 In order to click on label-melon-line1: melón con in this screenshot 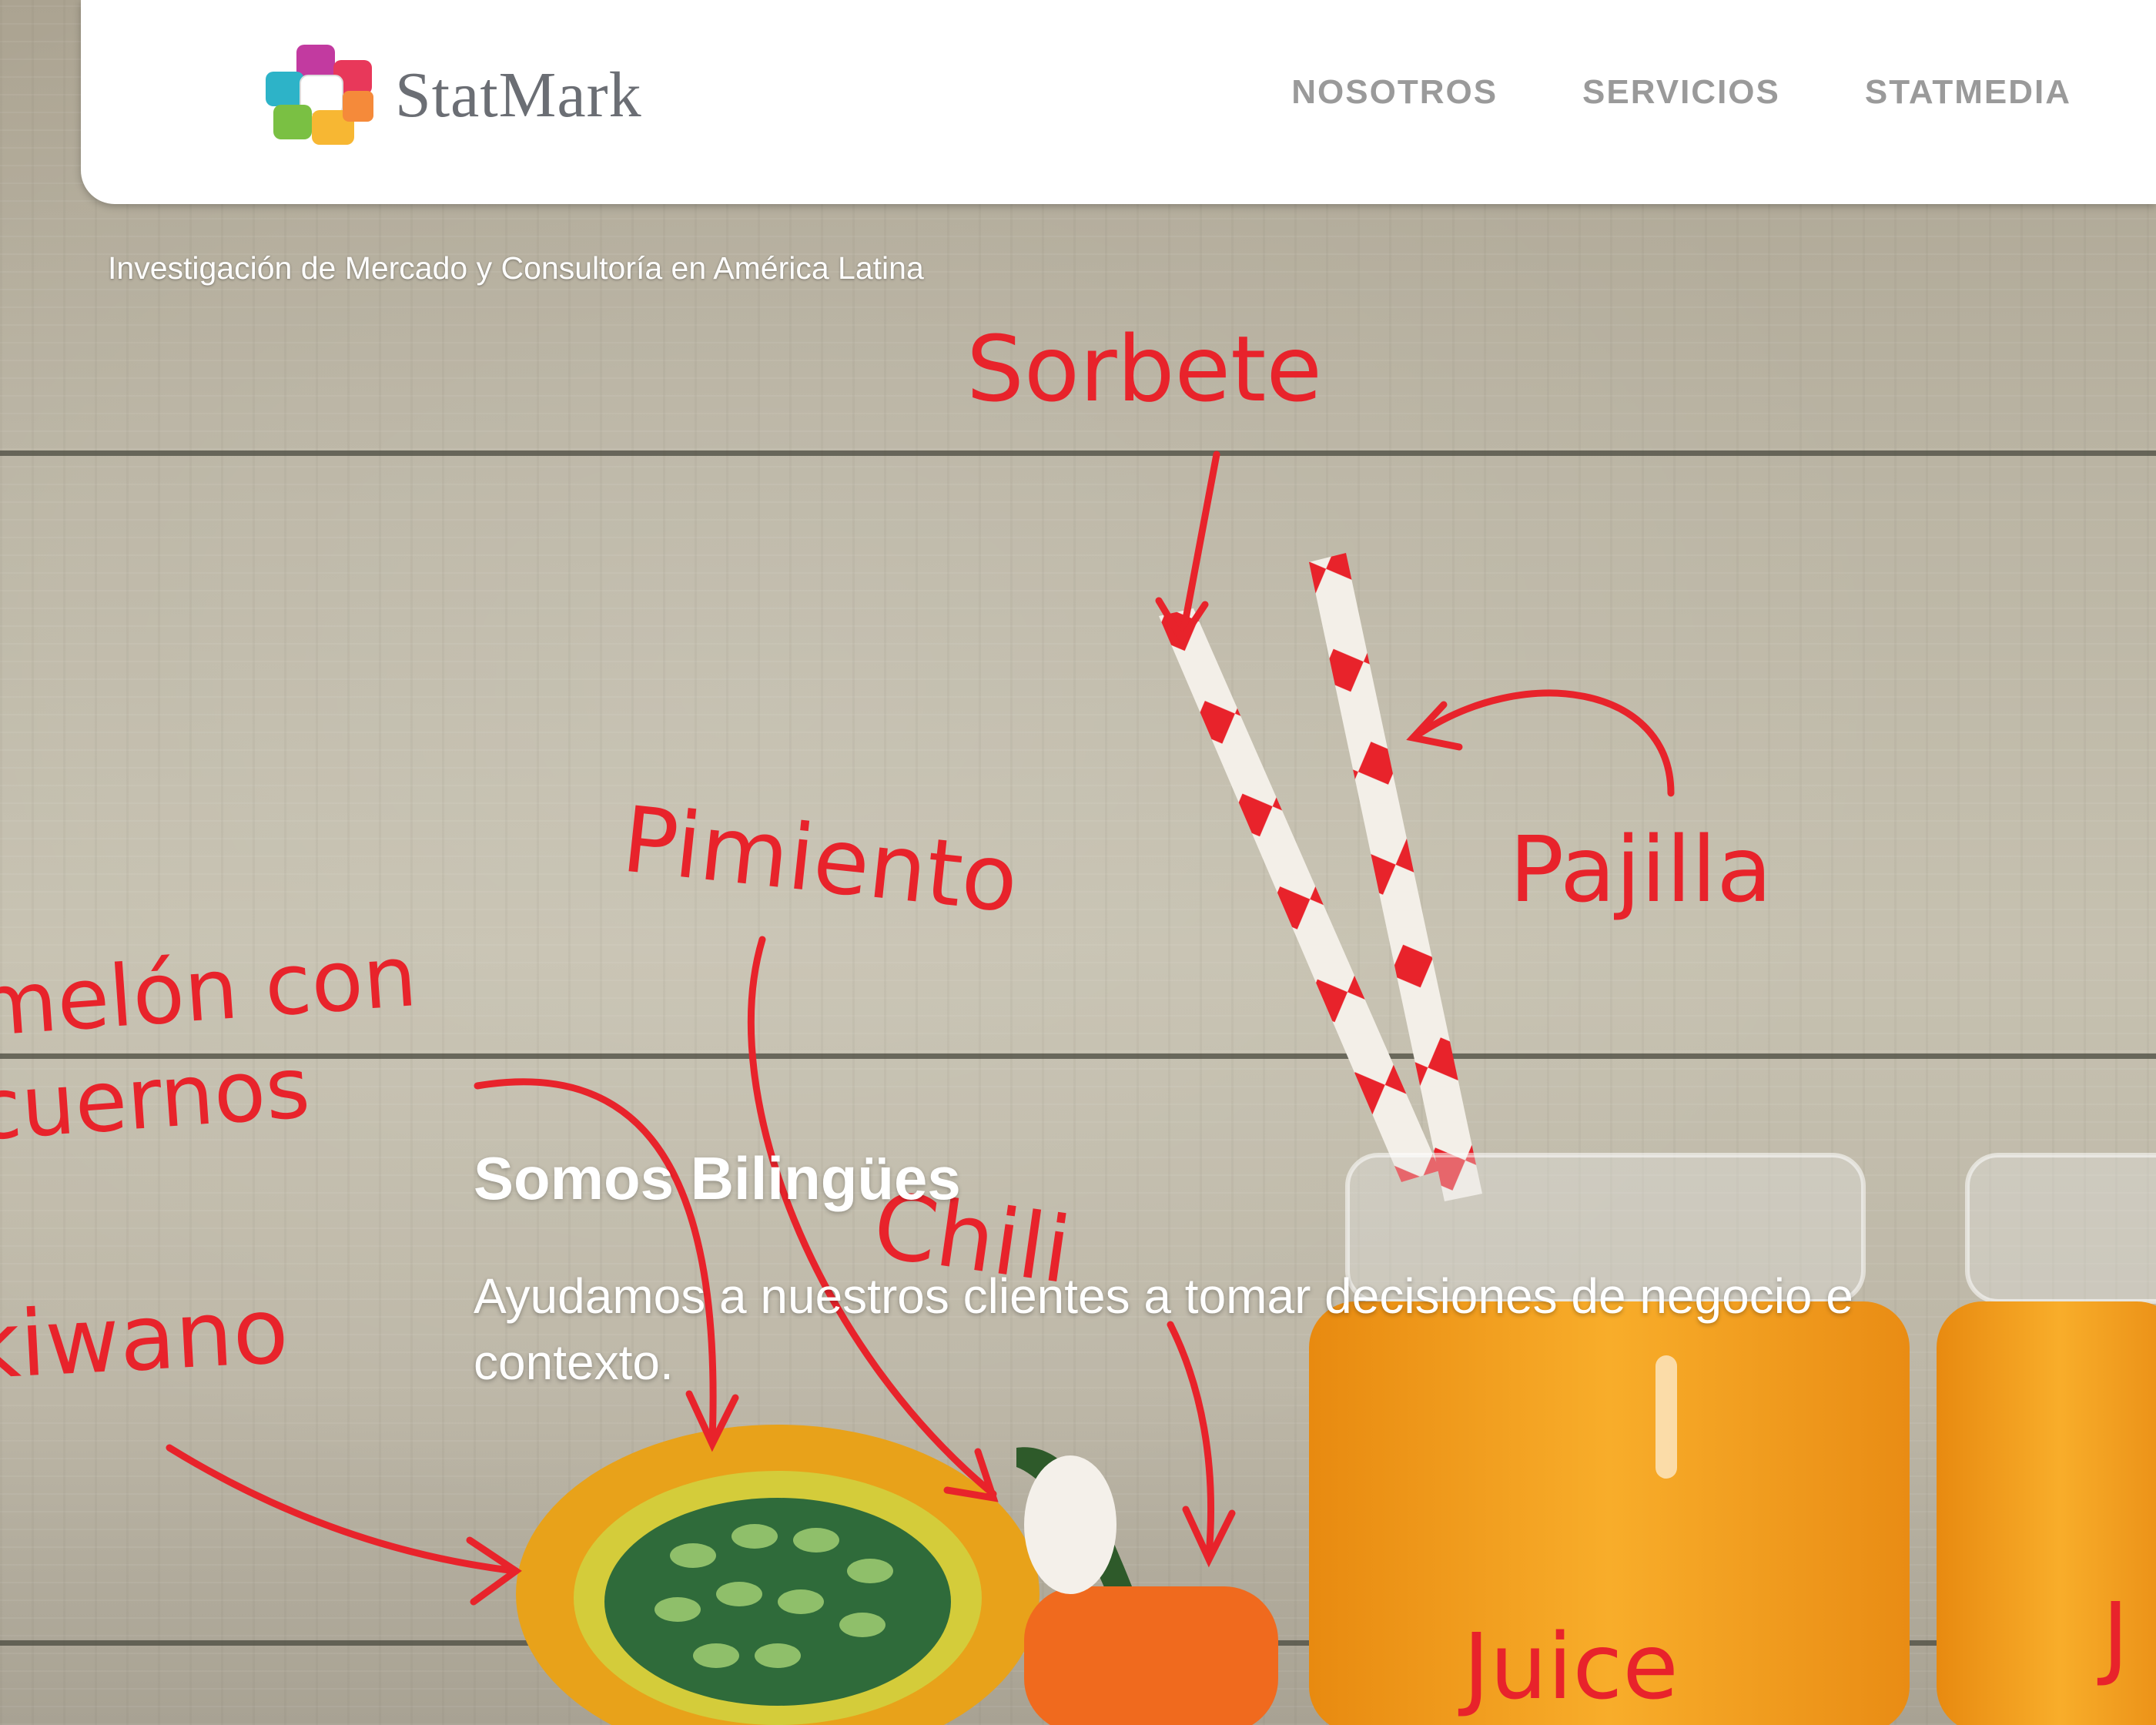, I will do `click(210, 991)`.